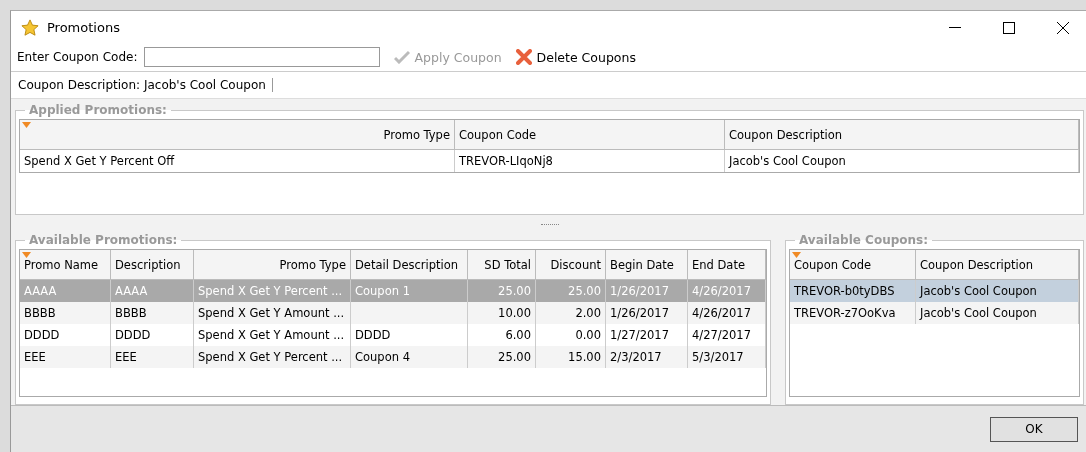 Image resolution: width=1086 pixels, height=452 pixels. Describe the element at coordinates (647, 265) in the screenshot. I see `column-header: Begin Date` at that location.